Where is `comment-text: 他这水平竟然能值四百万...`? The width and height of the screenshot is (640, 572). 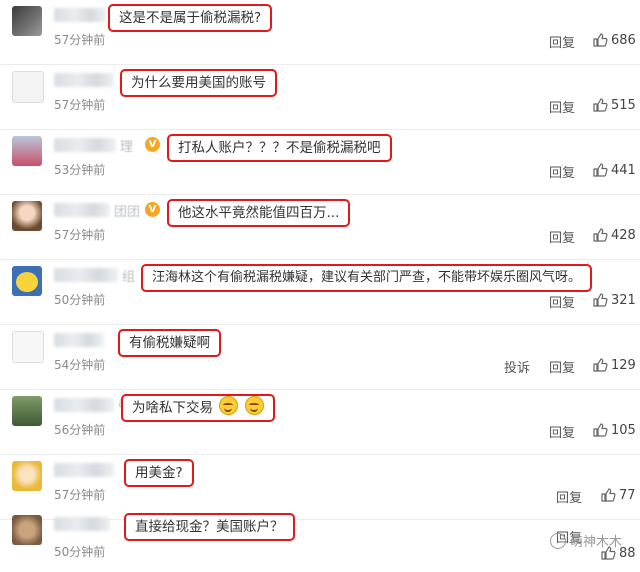
comment-text: 他这水平竟然能值四百万... is located at coordinates (259, 213).